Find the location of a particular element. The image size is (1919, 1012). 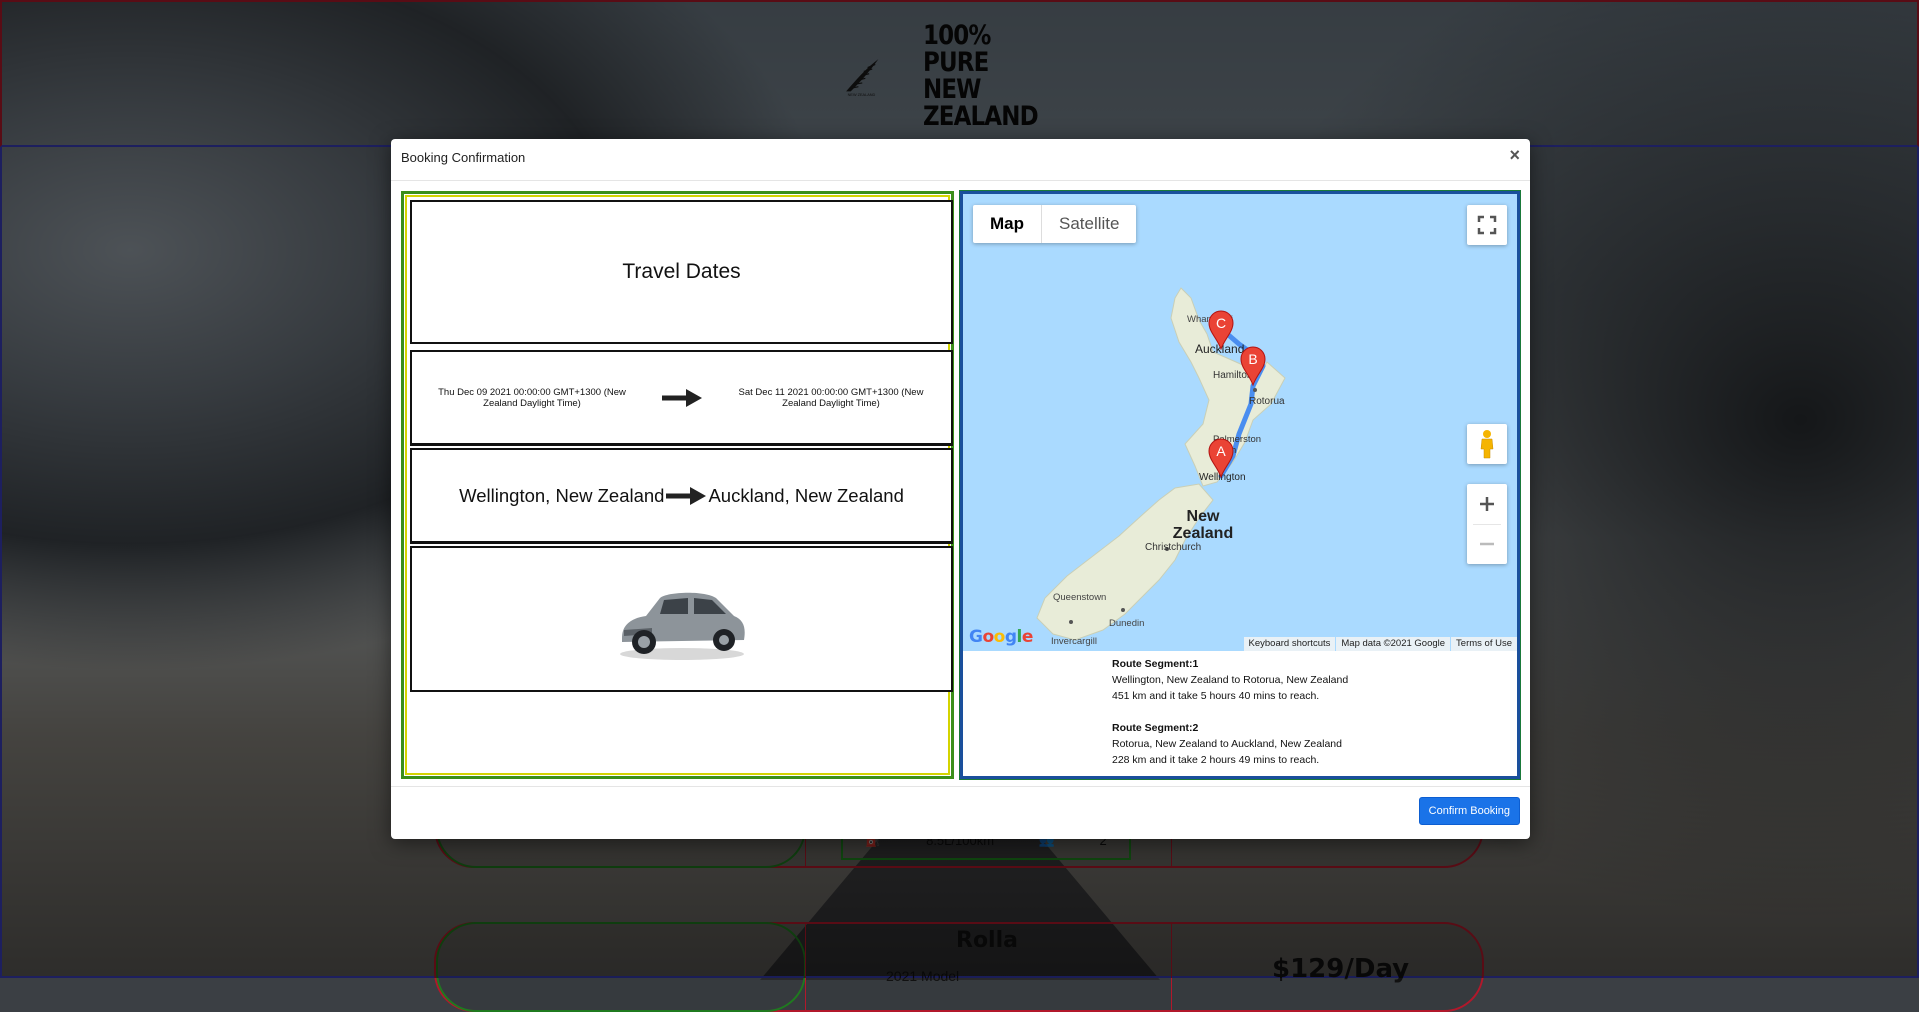

map-type-toggle: Map Satellite is located at coordinates (1055, 224).